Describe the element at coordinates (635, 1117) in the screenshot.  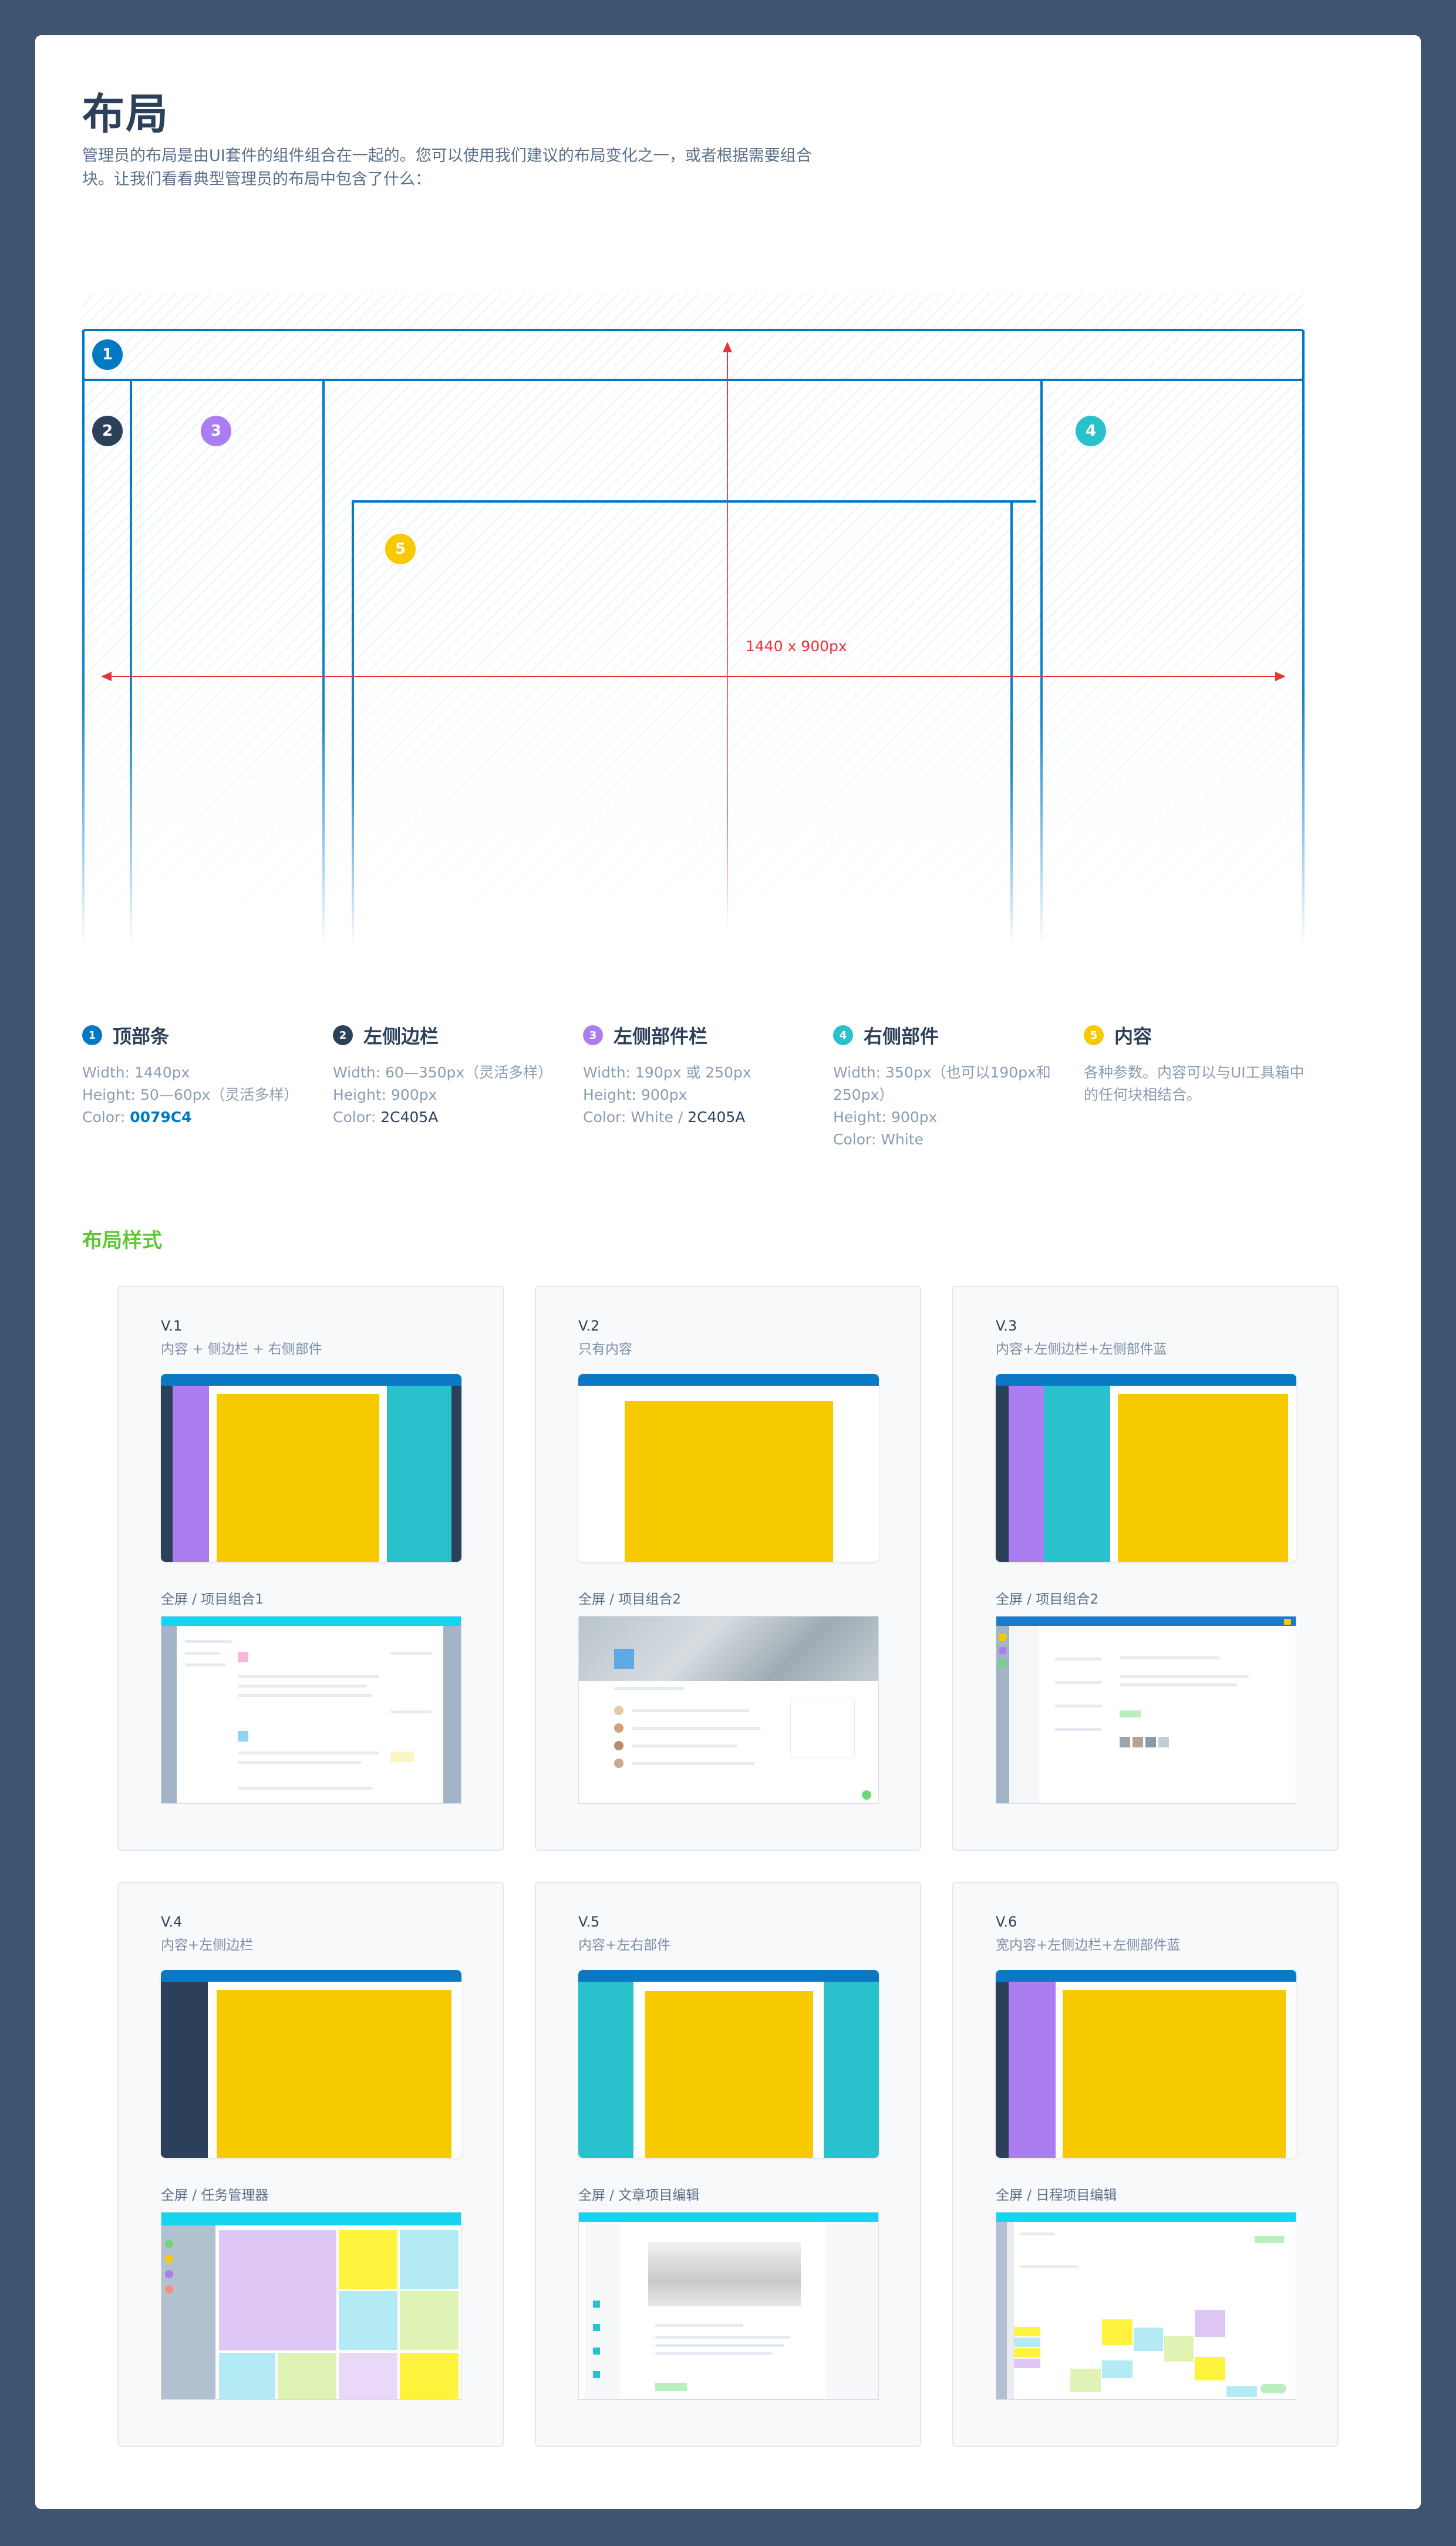
I see `legend-color-prefix: Color: White /` at that location.